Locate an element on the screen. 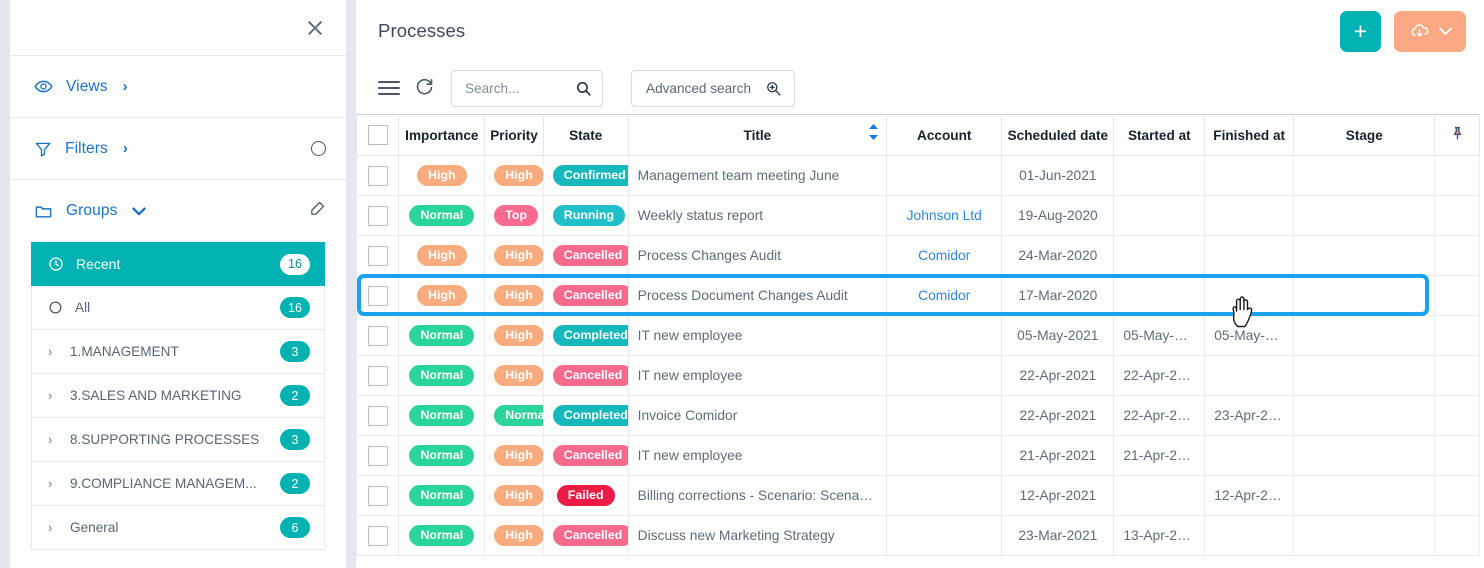 This screenshot has width=1484, height=568. cell-priority: Normal is located at coordinates (514, 415).